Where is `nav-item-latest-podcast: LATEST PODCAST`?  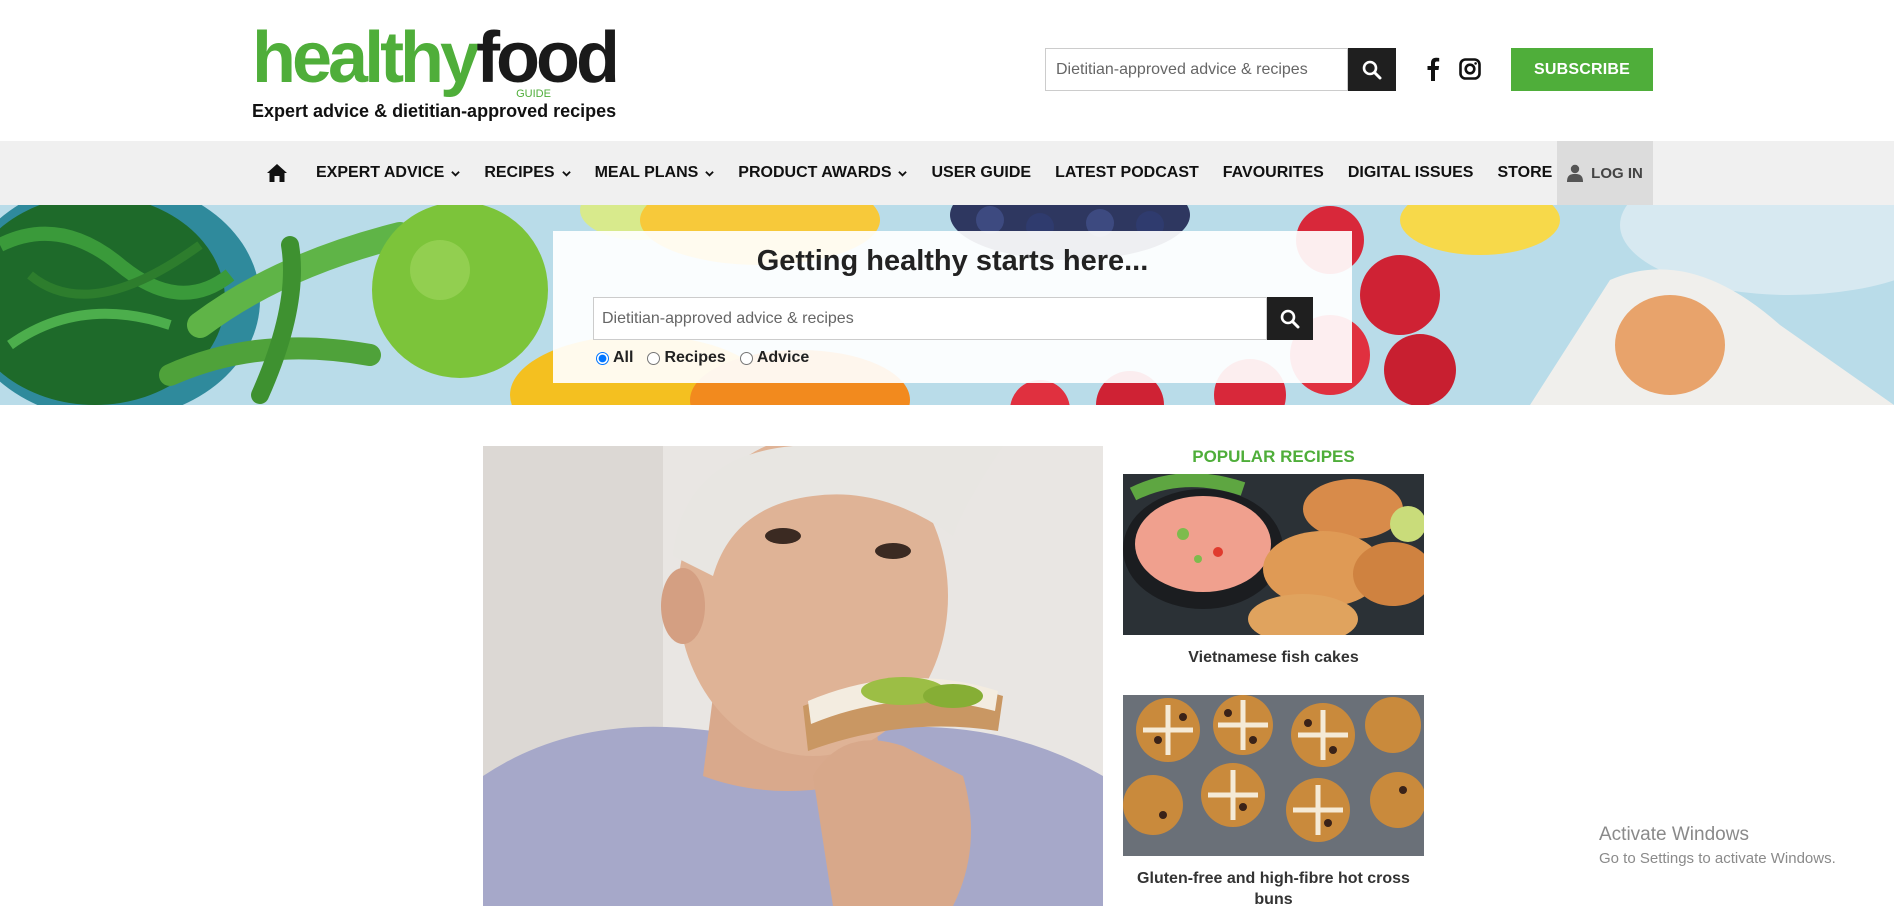 nav-item-latest-podcast: LATEST PODCAST is located at coordinates (1127, 173).